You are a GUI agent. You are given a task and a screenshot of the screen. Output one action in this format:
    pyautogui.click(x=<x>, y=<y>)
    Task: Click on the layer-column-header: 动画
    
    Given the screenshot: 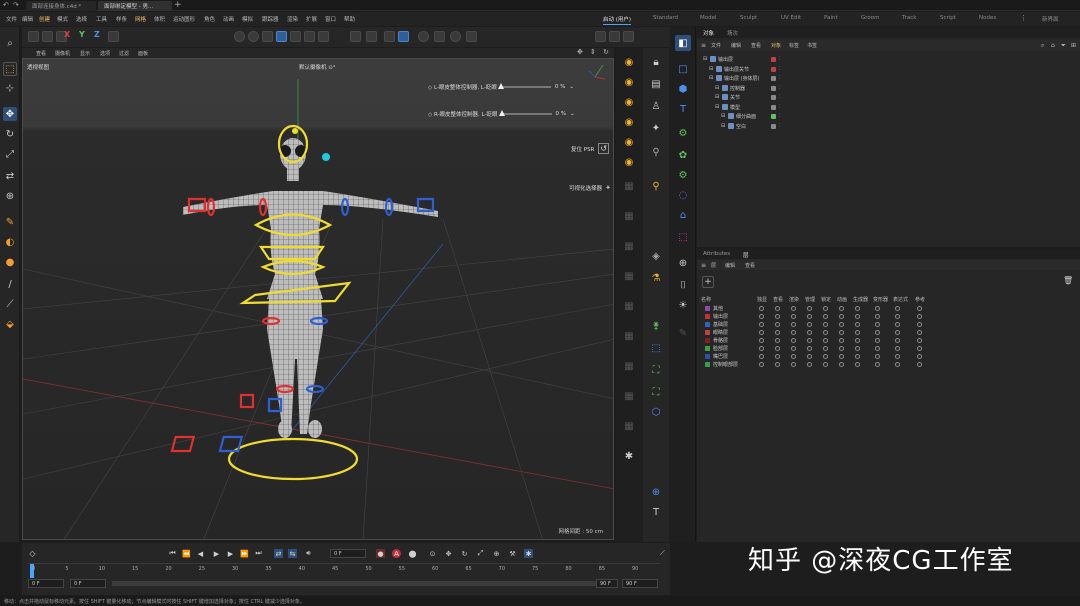 What is the action you would take?
    pyautogui.click(x=842, y=299)
    